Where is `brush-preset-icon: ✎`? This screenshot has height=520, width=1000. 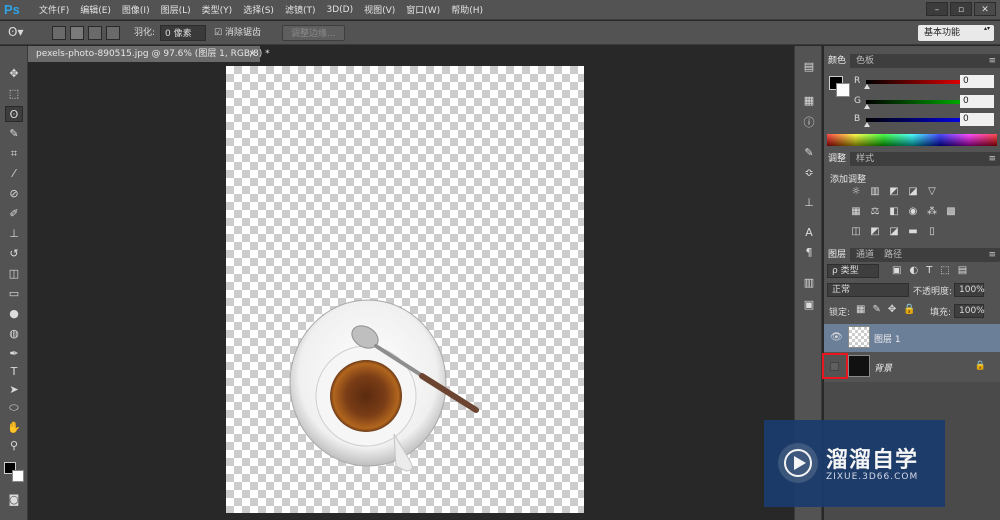
brush-preset-icon: ✎ is located at coordinates (809, 153).